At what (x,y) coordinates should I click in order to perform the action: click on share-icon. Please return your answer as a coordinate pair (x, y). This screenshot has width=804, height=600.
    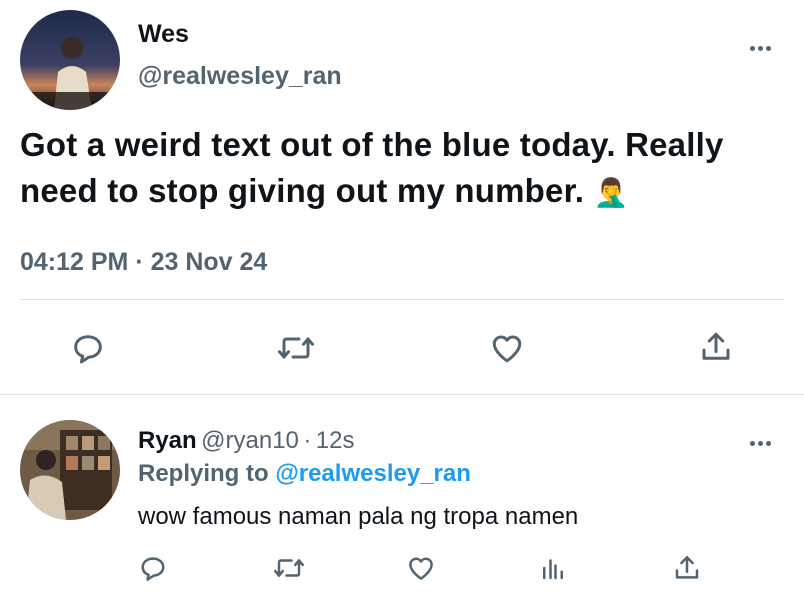
    Looking at the image, I should click on (716, 347).